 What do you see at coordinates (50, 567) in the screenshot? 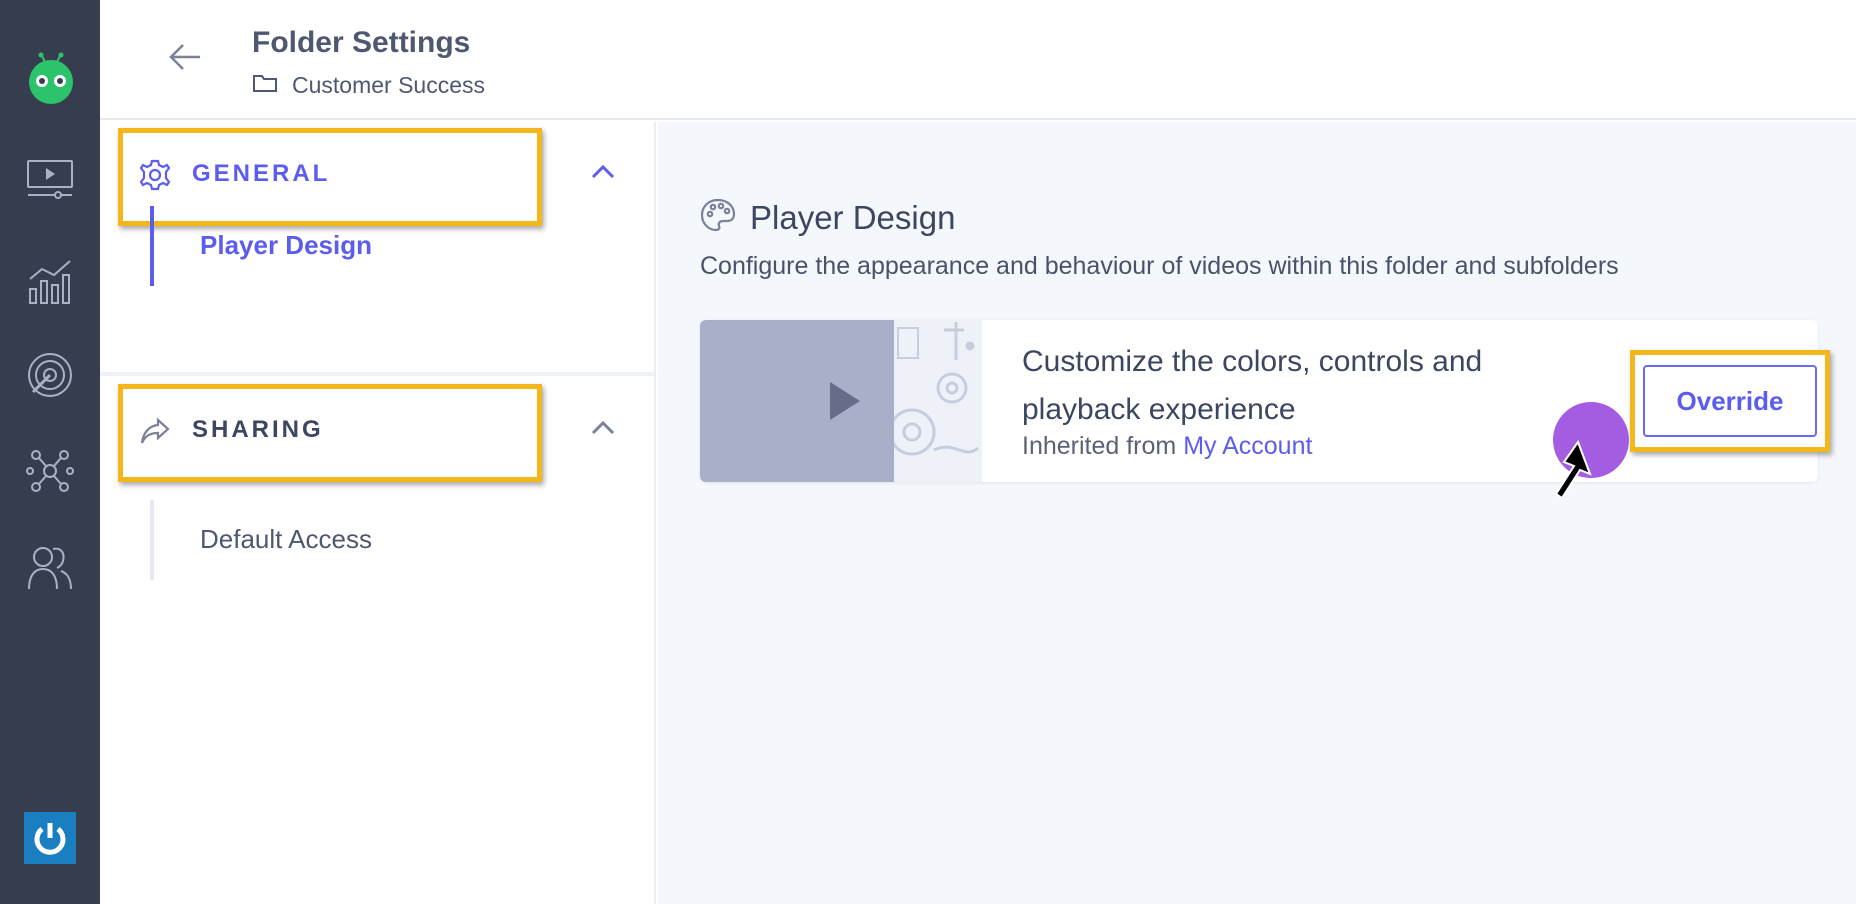
I see `users-icon` at bounding box center [50, 567].